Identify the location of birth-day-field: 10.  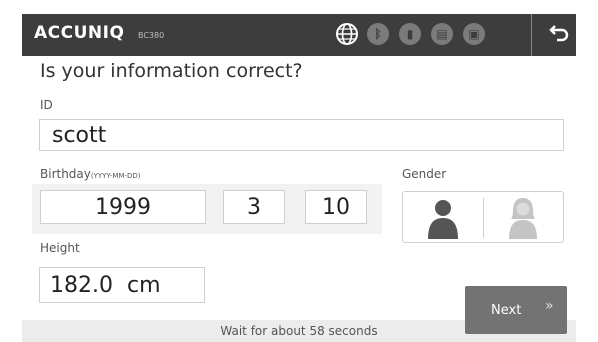
(336, 207).